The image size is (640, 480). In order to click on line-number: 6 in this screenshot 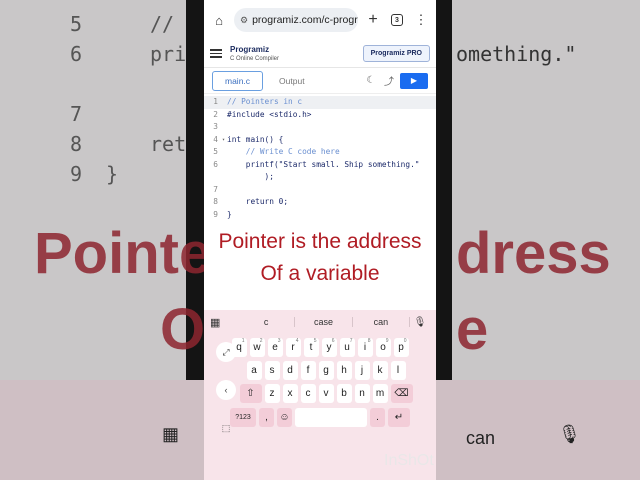, I will do `click(215, 164)`.